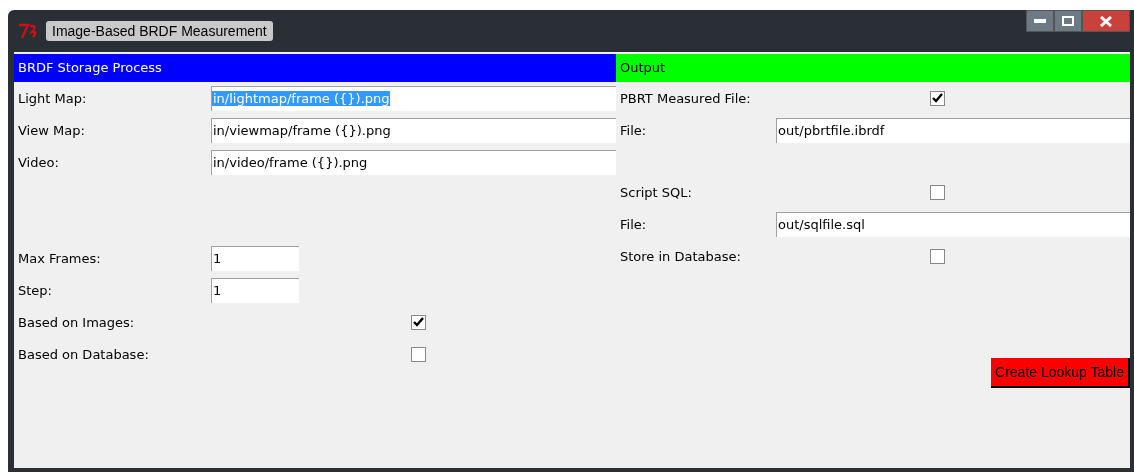 The height and width of the screenshot is (474, 1134). Describe the element at coordinates (52, 98) in the screenshot. I see `field-label: Light Map:` at that location.